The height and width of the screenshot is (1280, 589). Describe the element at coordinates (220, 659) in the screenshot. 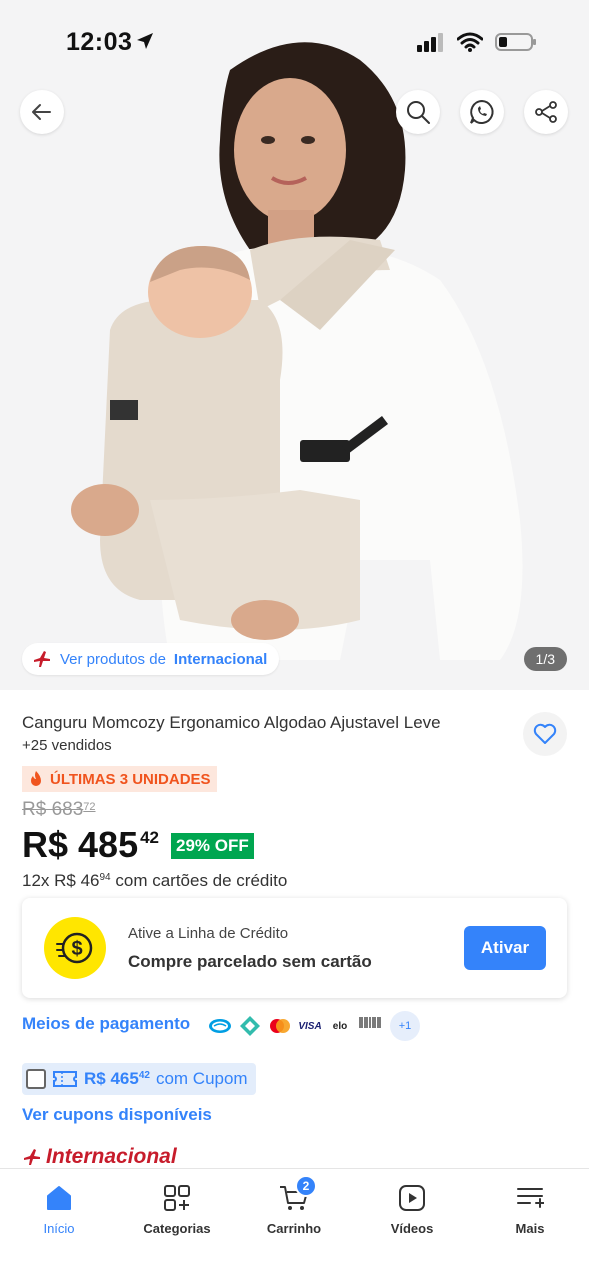

I see `intl-chip-bold: Internacional` at that location.